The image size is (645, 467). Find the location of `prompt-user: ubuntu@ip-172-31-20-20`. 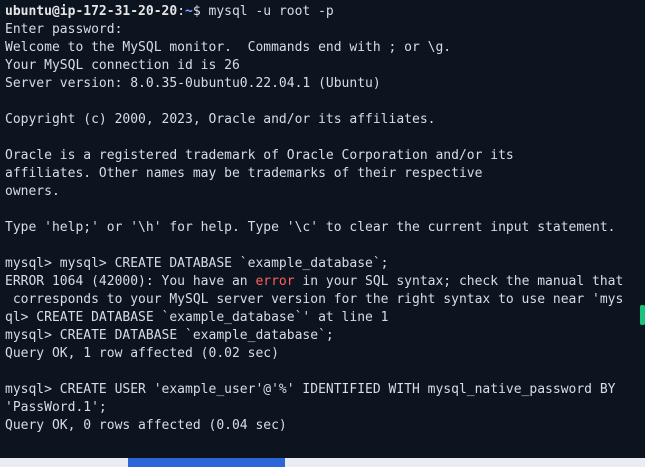

prompt-user: ubuntu@ip-172-31-20-20 is located at coordinates (91, 11).